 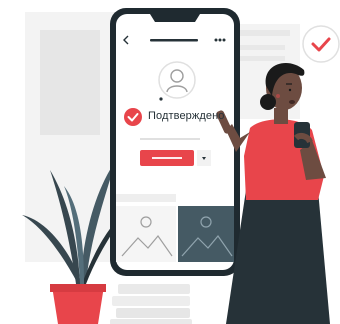 I want to click on checkmark-bubble-icon, so click(x=321, y=44).